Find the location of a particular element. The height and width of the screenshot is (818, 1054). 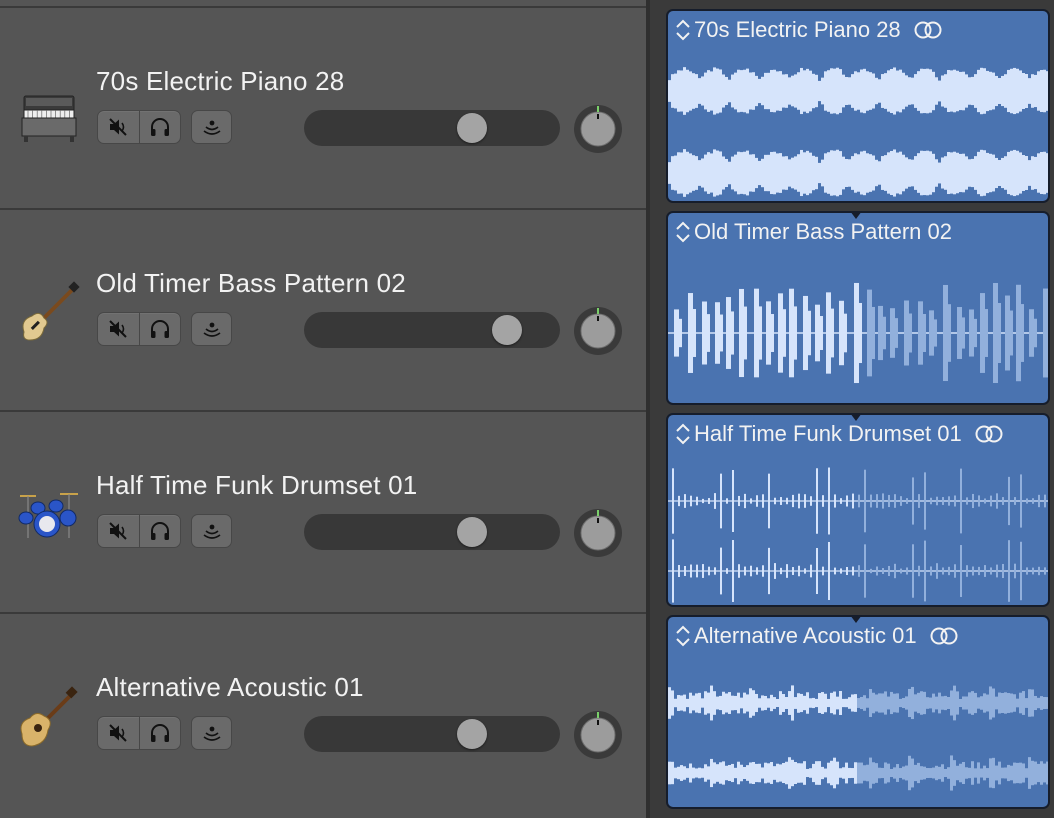

bass-guitar-icon is located at coordinates (48, 314).